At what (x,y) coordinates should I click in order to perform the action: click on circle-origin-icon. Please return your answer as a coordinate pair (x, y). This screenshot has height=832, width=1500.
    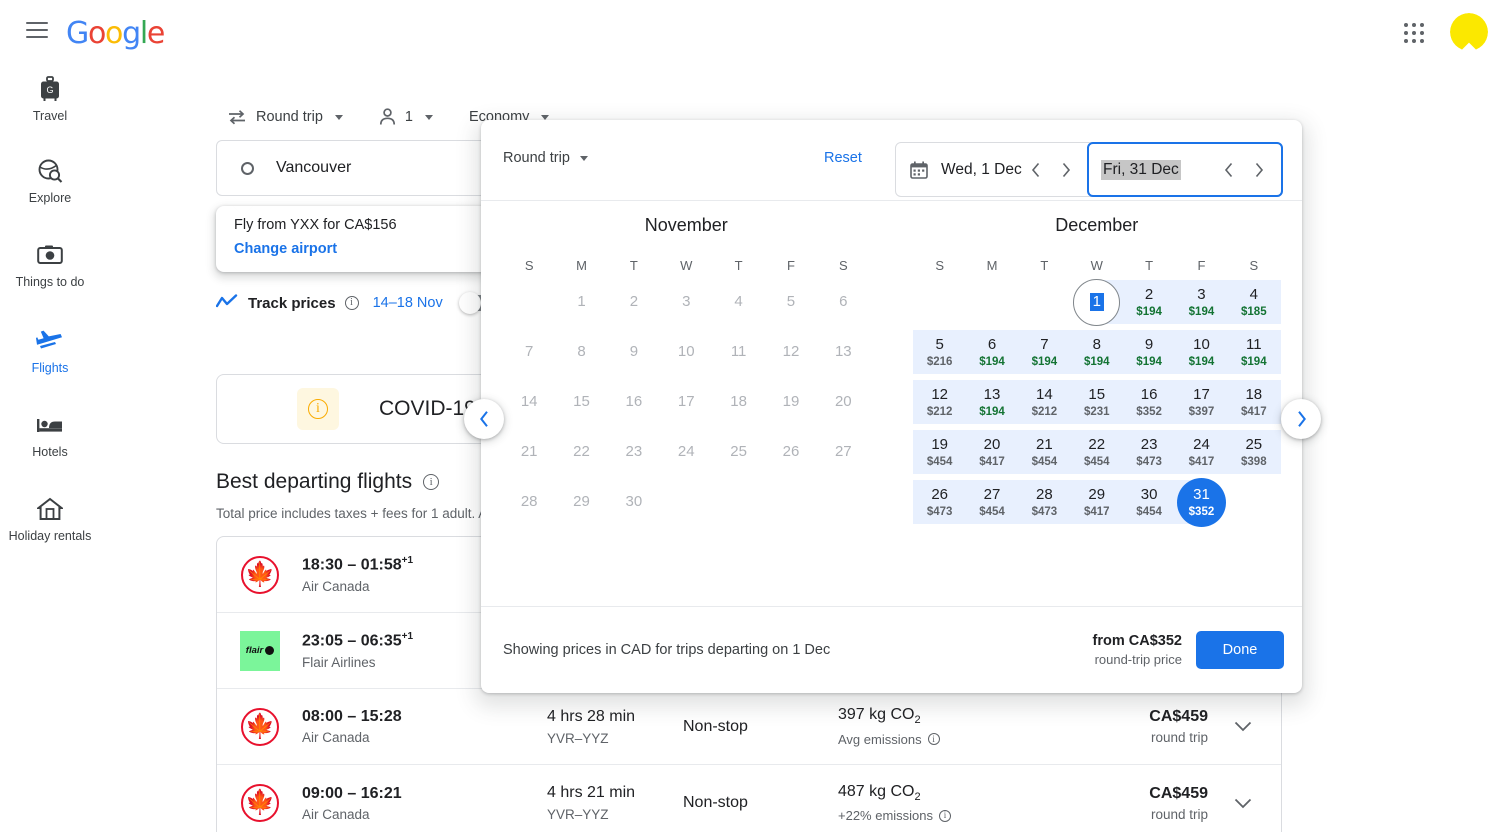
    Looking at the image, I should click on (247, 168).